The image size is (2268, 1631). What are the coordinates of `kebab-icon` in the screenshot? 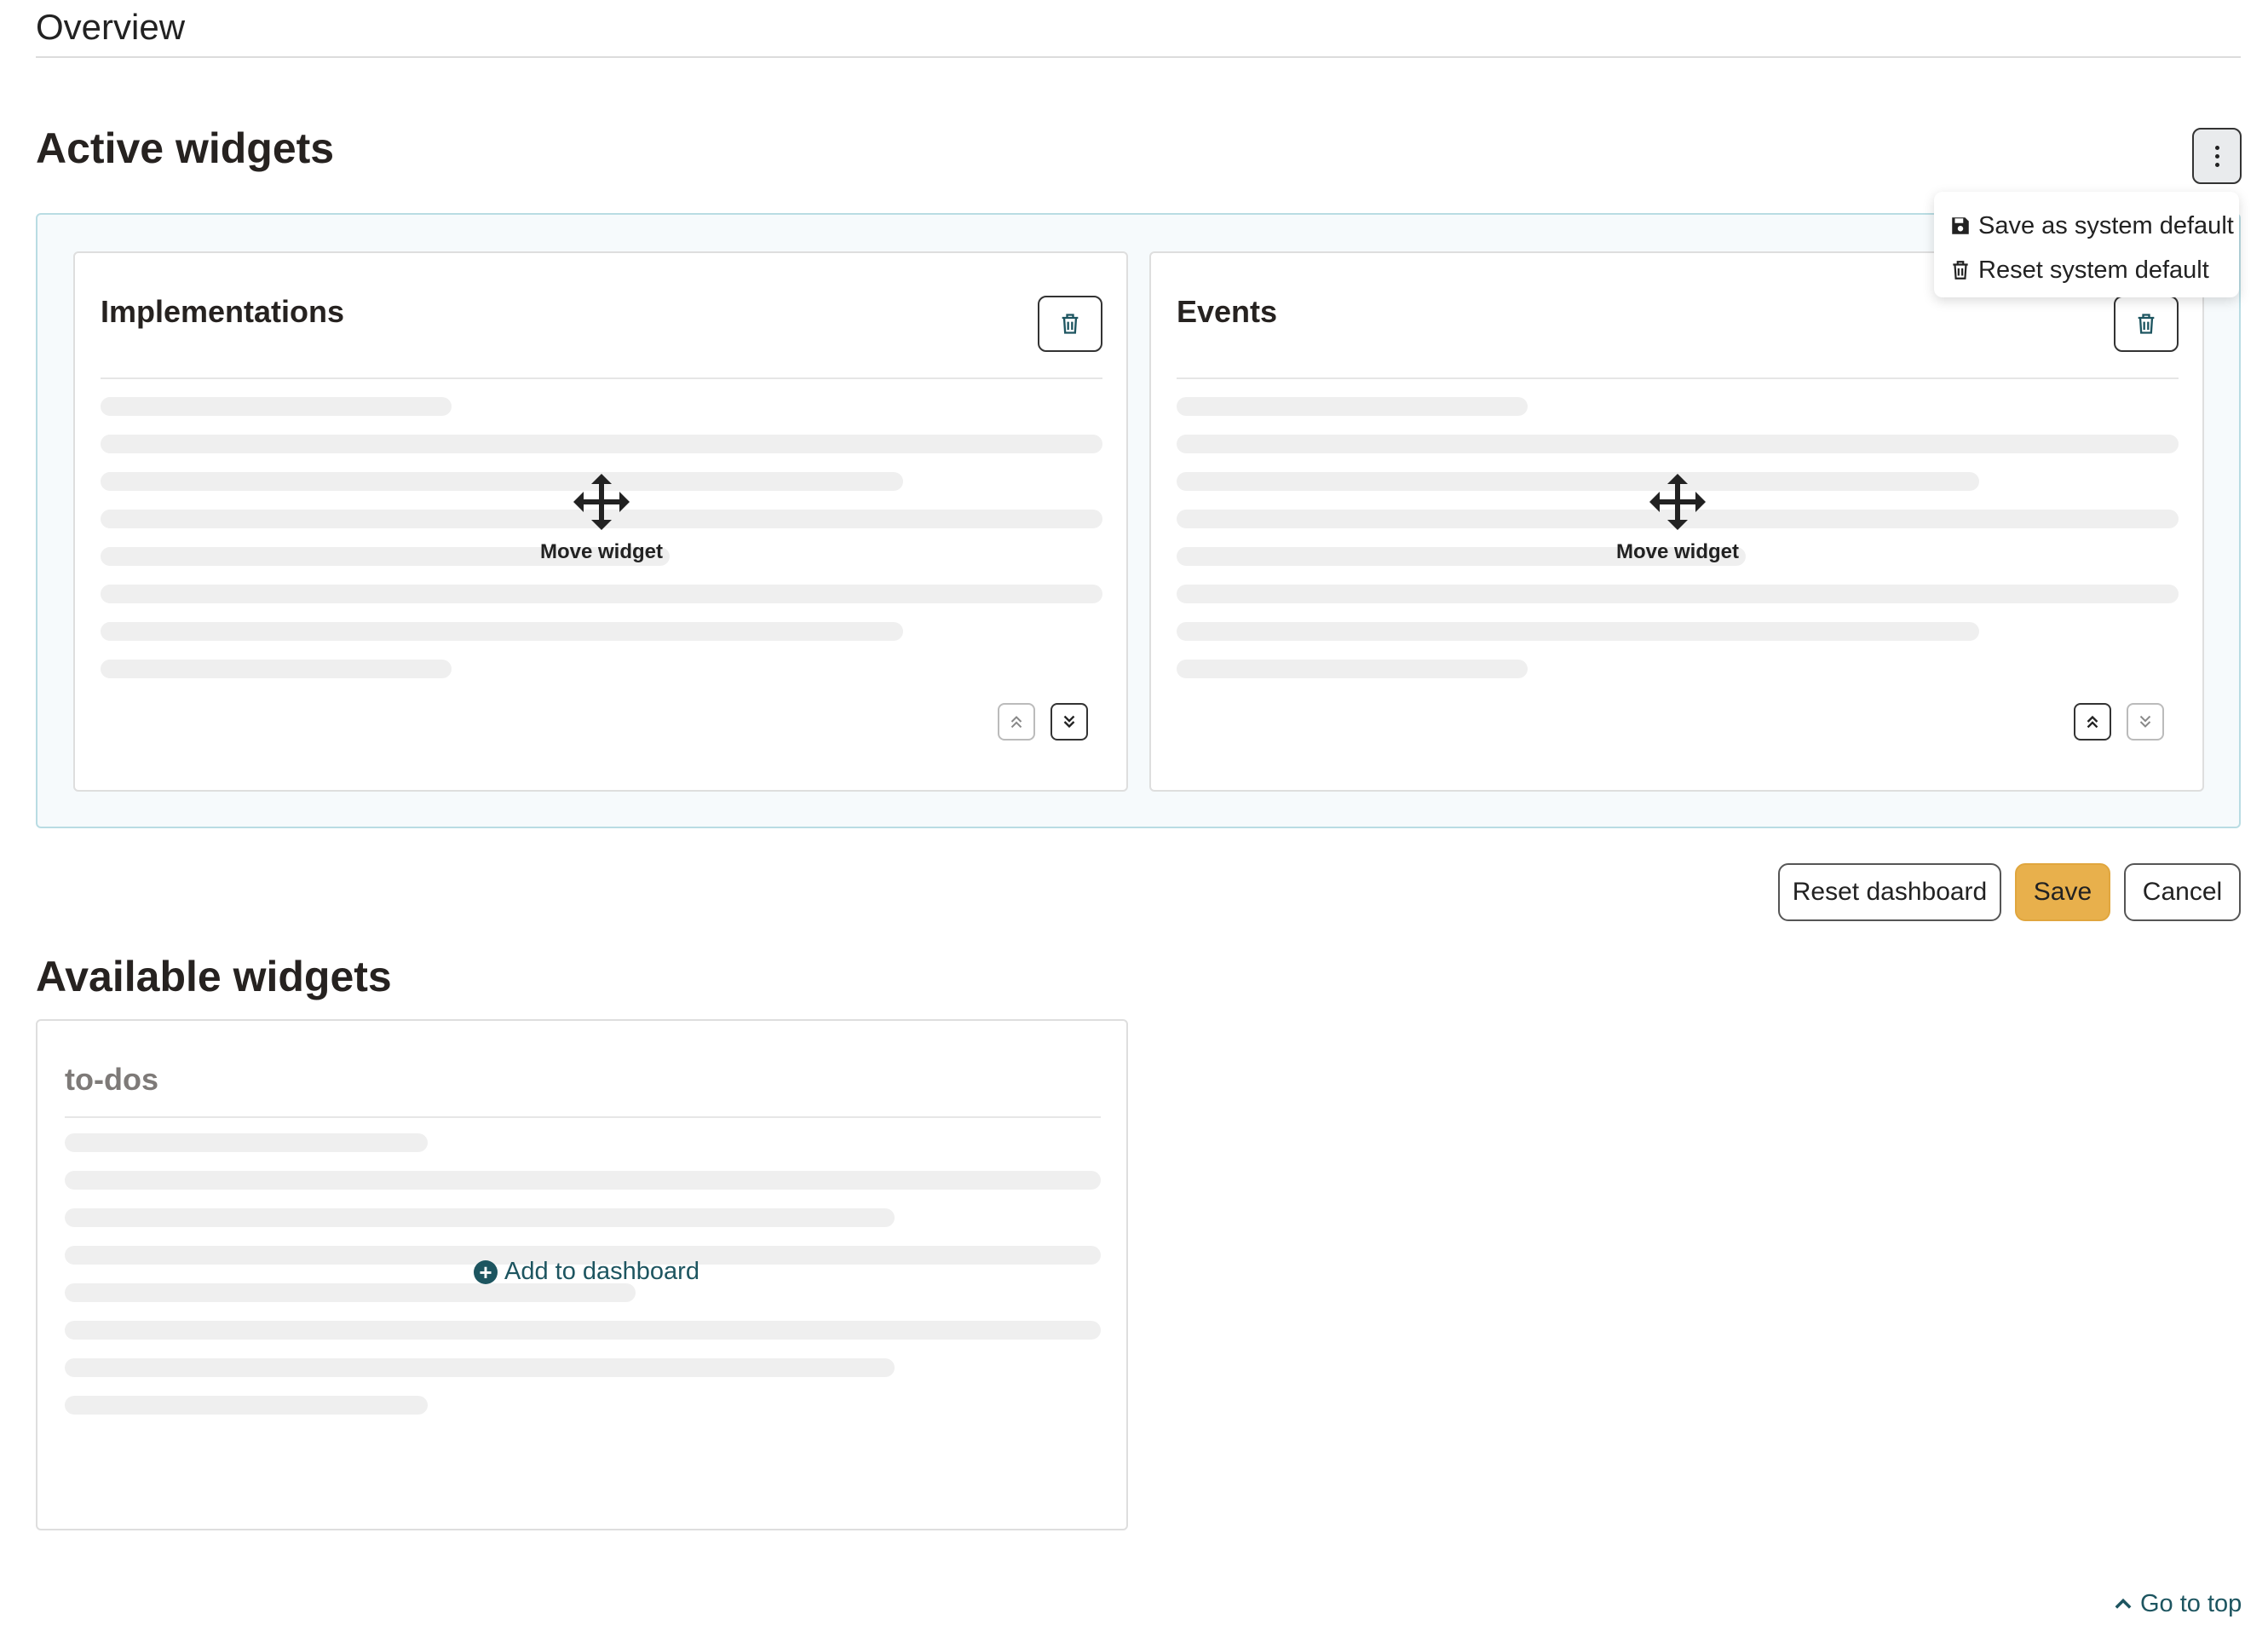 It's located at (2216, 156).